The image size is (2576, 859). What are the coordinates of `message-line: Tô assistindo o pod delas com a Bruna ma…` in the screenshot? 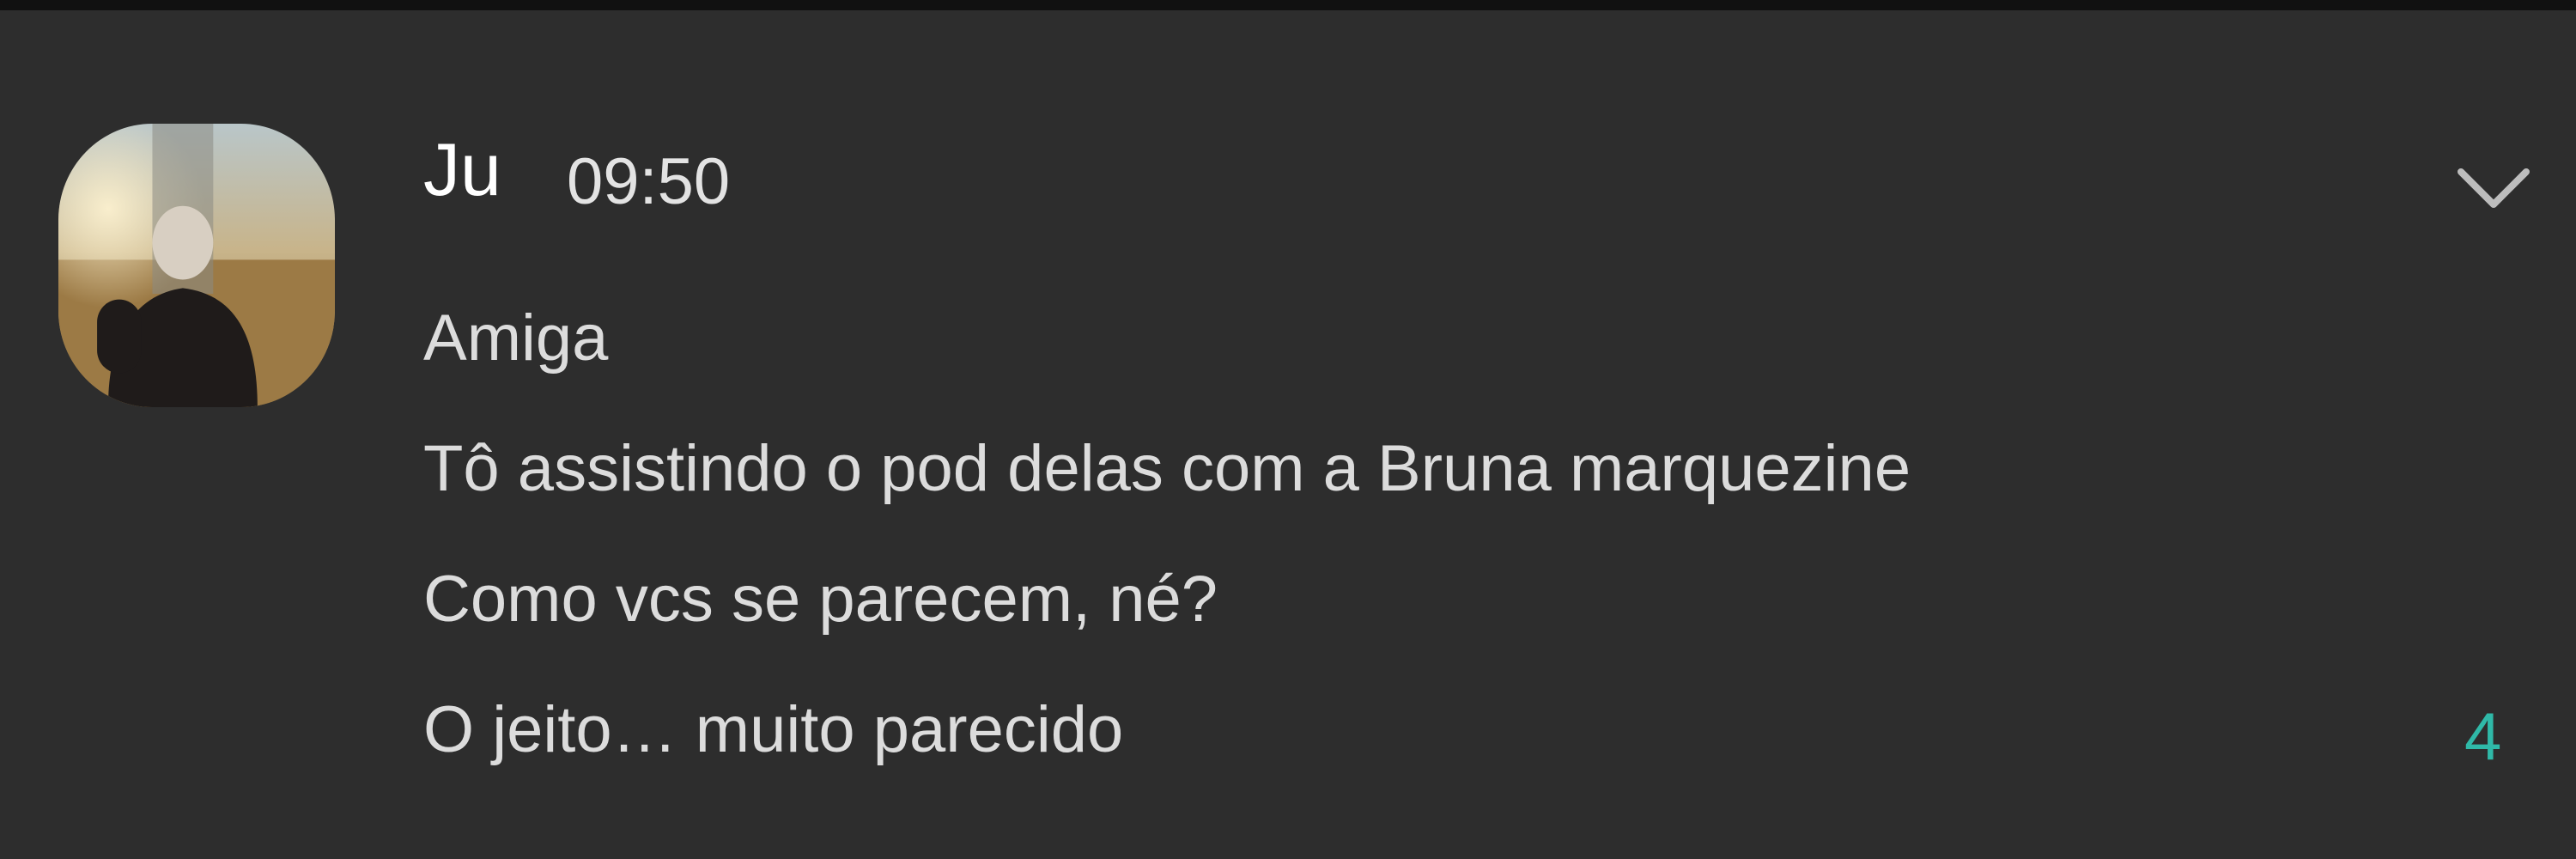 It's located at (1167, 468).